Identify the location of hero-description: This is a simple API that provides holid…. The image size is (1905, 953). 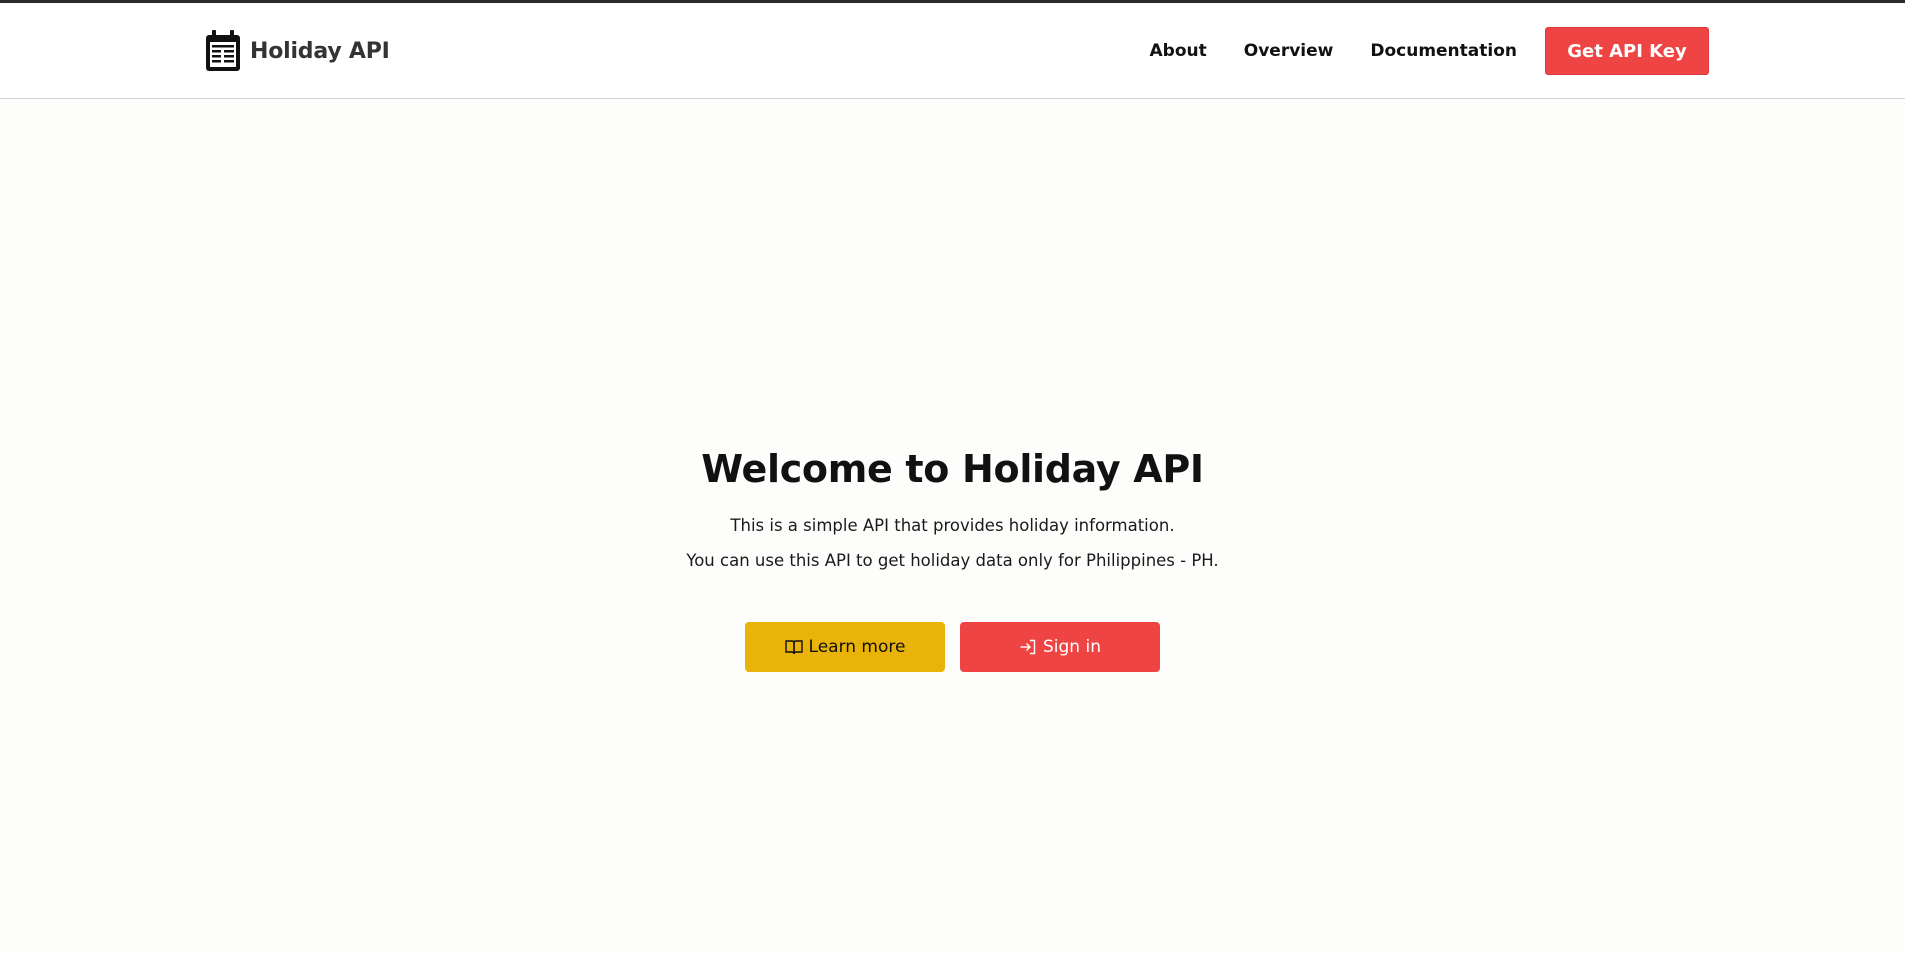
(952, 525).